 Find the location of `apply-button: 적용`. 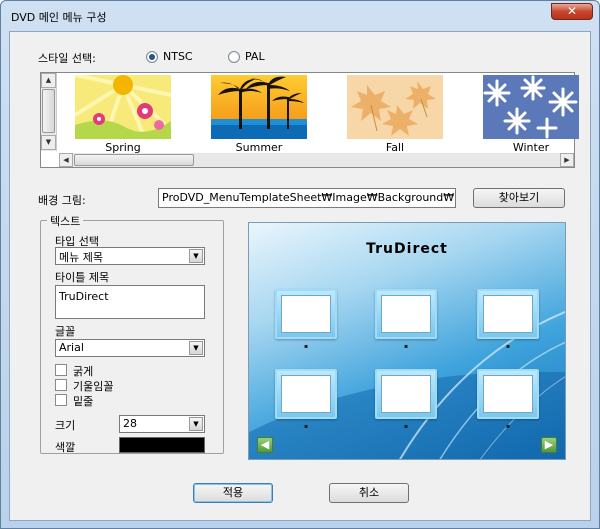

apply-button: 적용 is located at coordinates (233, 493).